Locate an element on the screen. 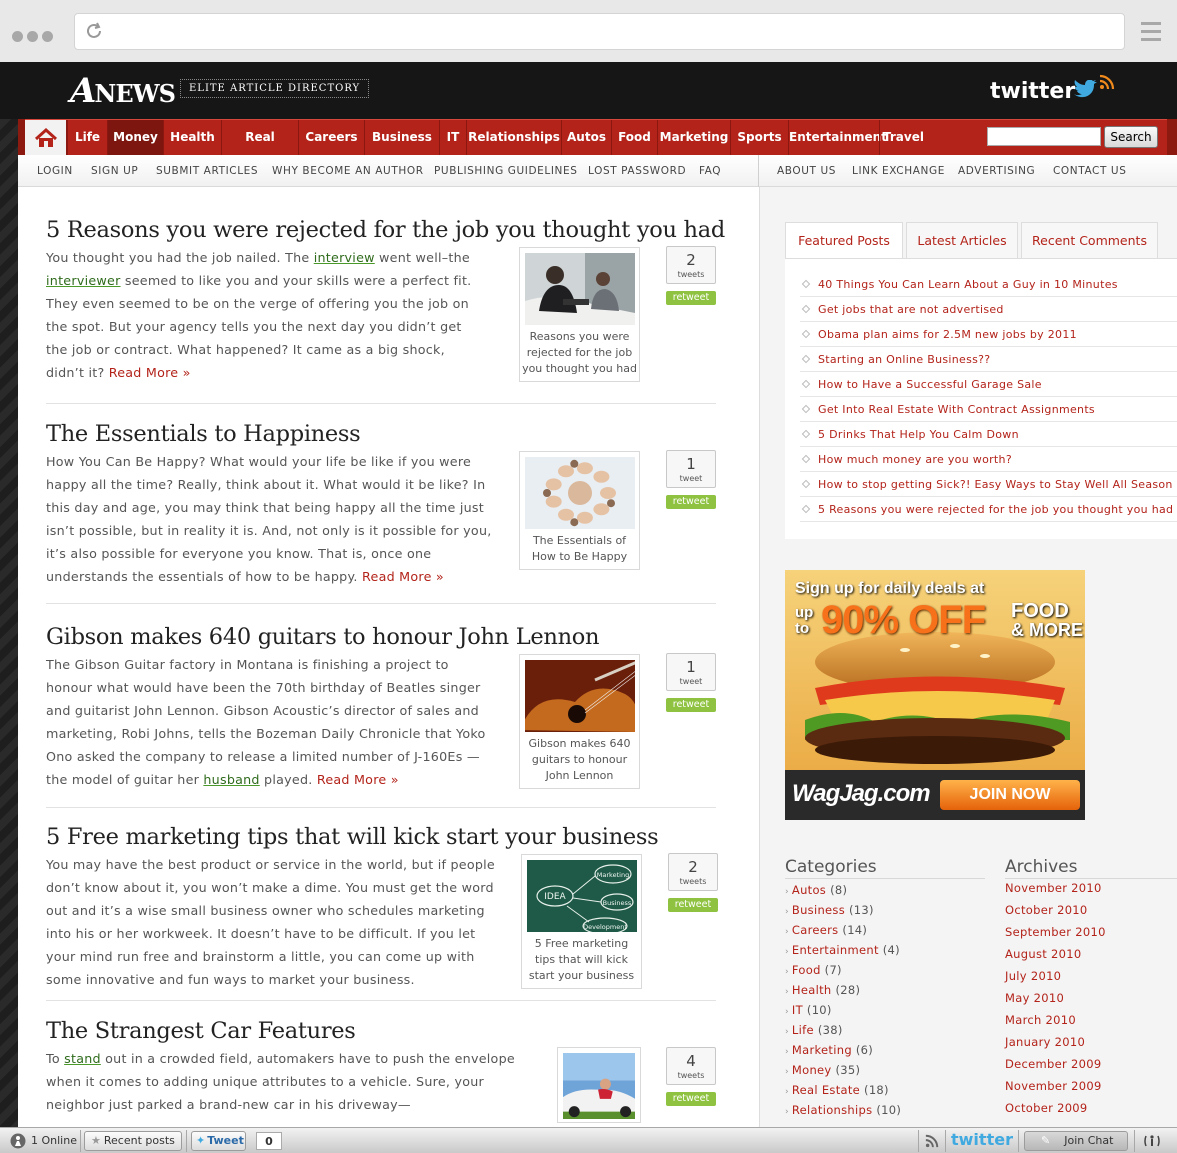  nav-item-food: Food is located at coordinates (634, 137).